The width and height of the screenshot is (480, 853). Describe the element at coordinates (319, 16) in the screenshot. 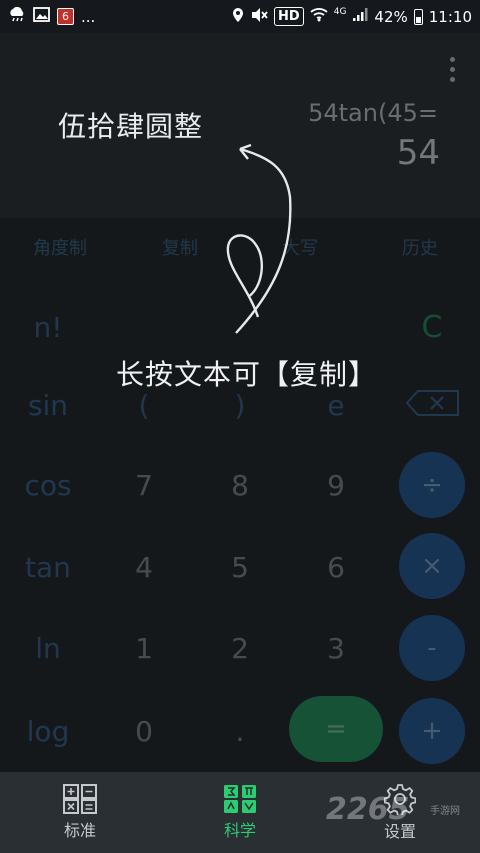

I see `wifi-icon` at that location.